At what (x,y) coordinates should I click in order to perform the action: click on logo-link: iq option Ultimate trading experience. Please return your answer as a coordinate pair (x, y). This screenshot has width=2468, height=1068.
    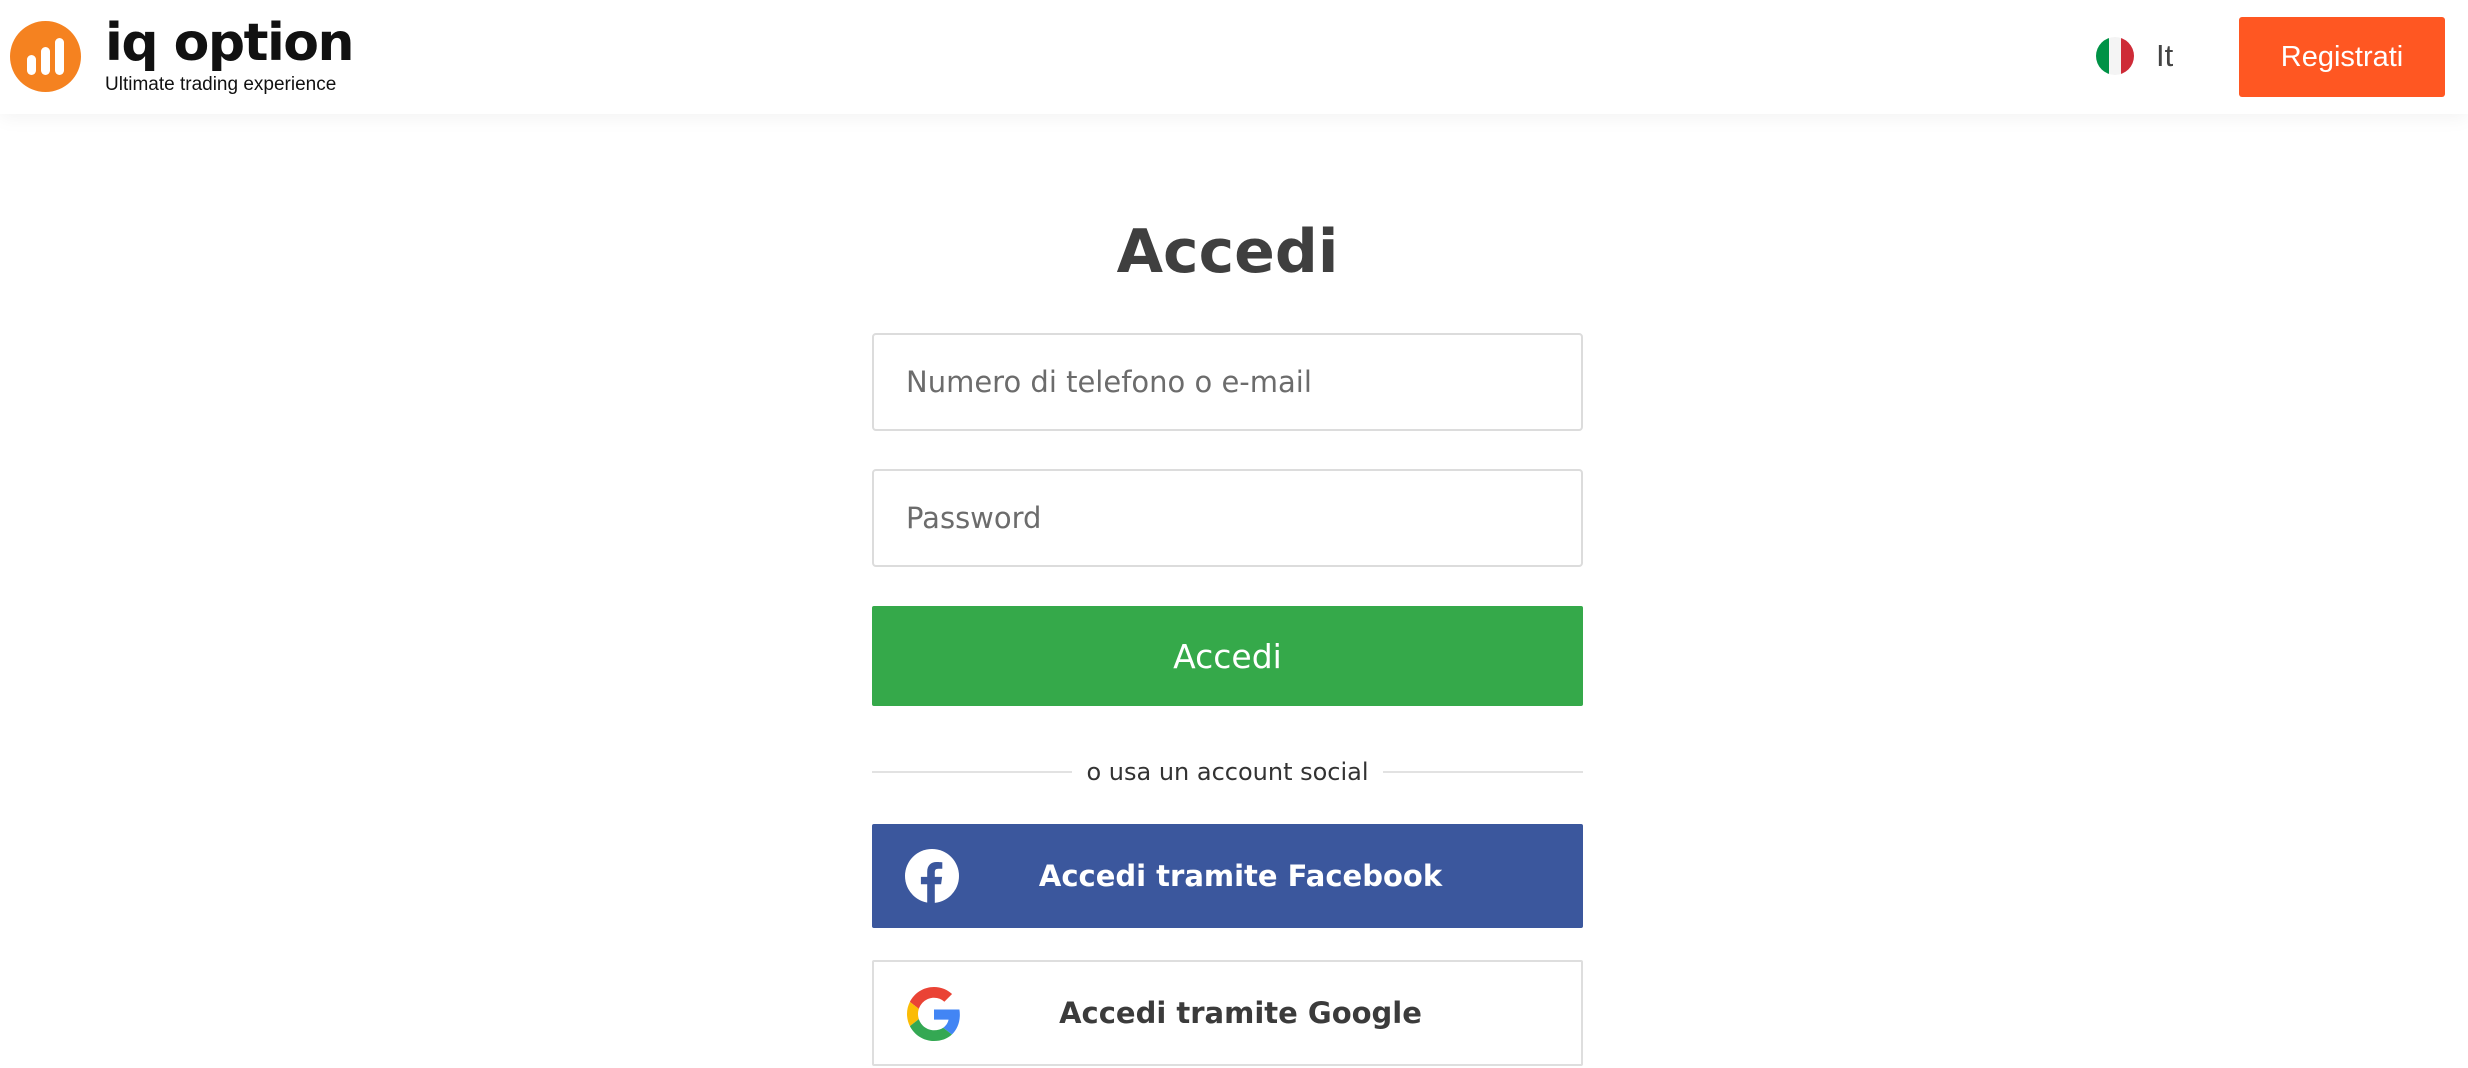
    Looking at the image, I should click on (182, 54).